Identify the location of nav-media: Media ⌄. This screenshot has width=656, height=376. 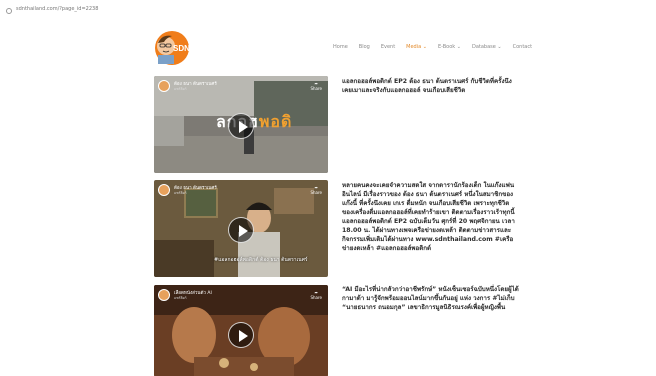
(416, 49).